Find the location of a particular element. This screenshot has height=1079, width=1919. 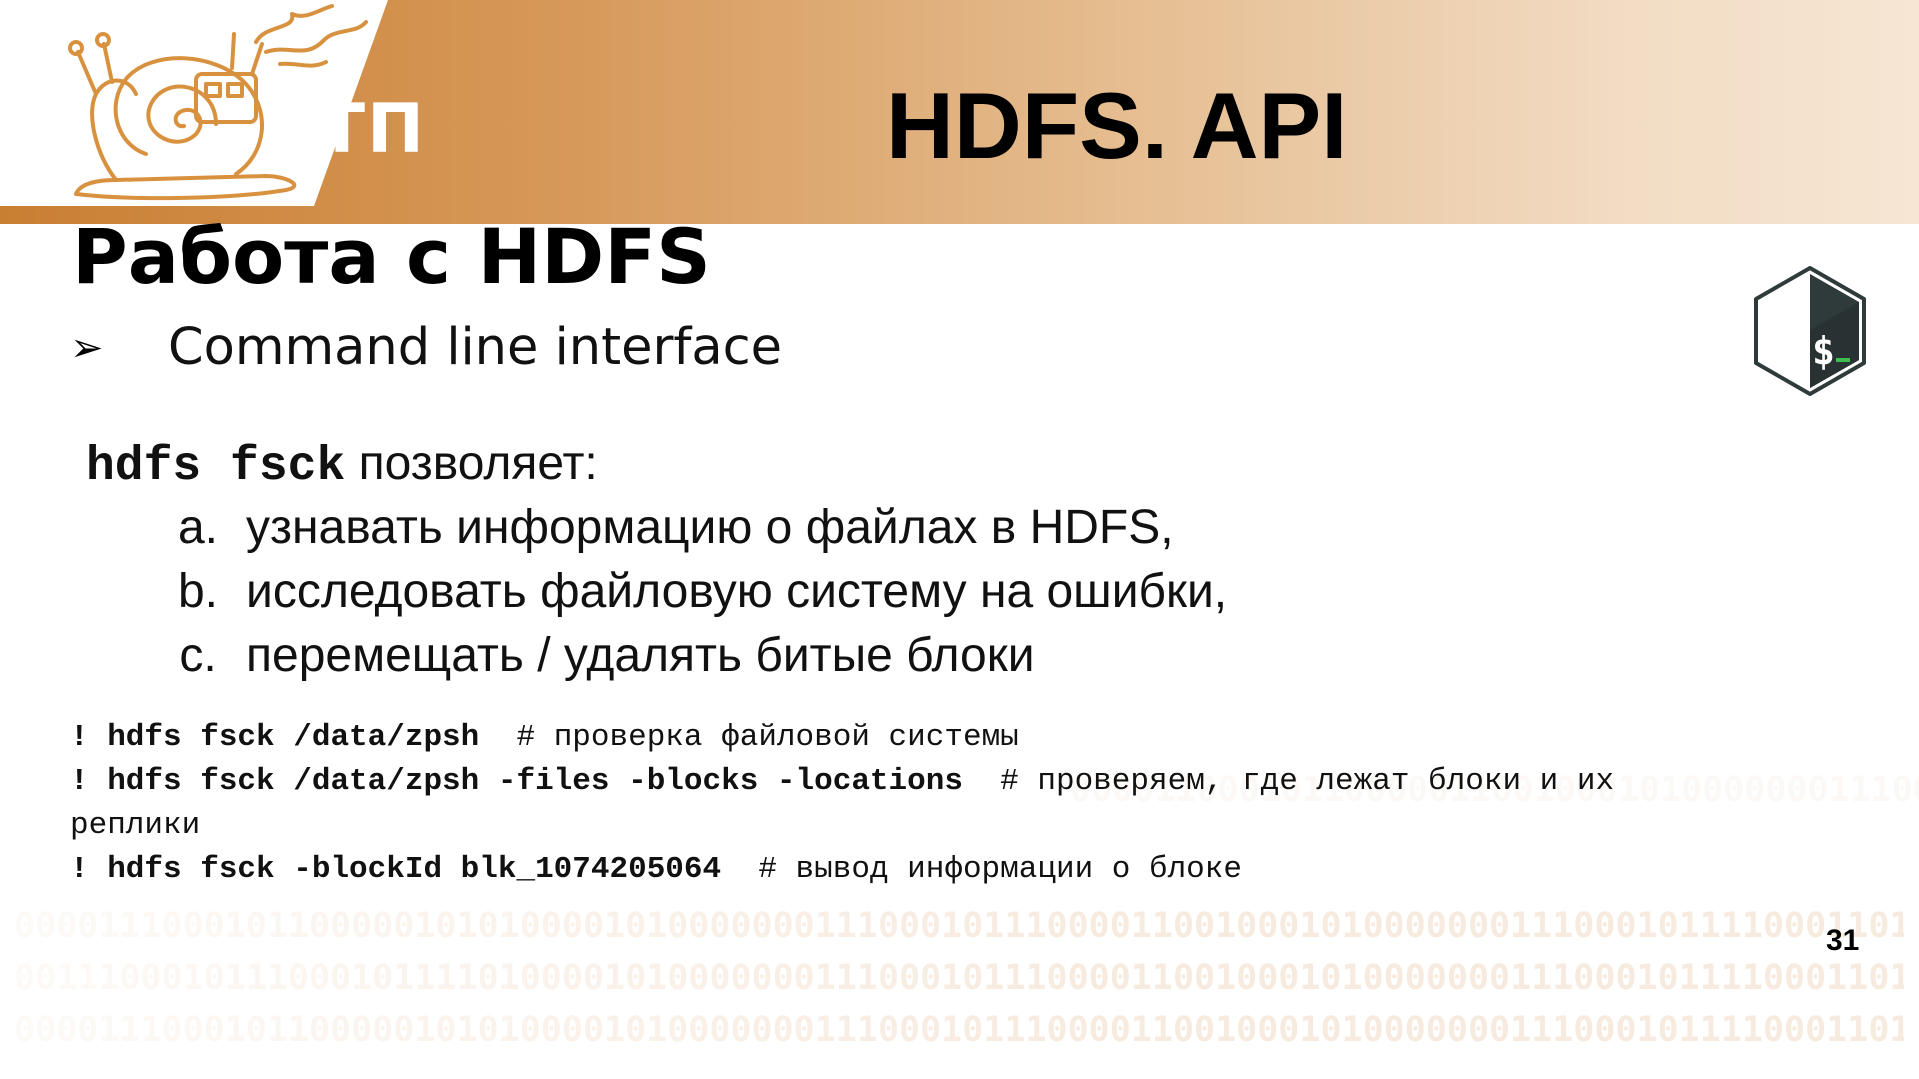

intro-text: позволяет: is located at coordinates (471, 463).